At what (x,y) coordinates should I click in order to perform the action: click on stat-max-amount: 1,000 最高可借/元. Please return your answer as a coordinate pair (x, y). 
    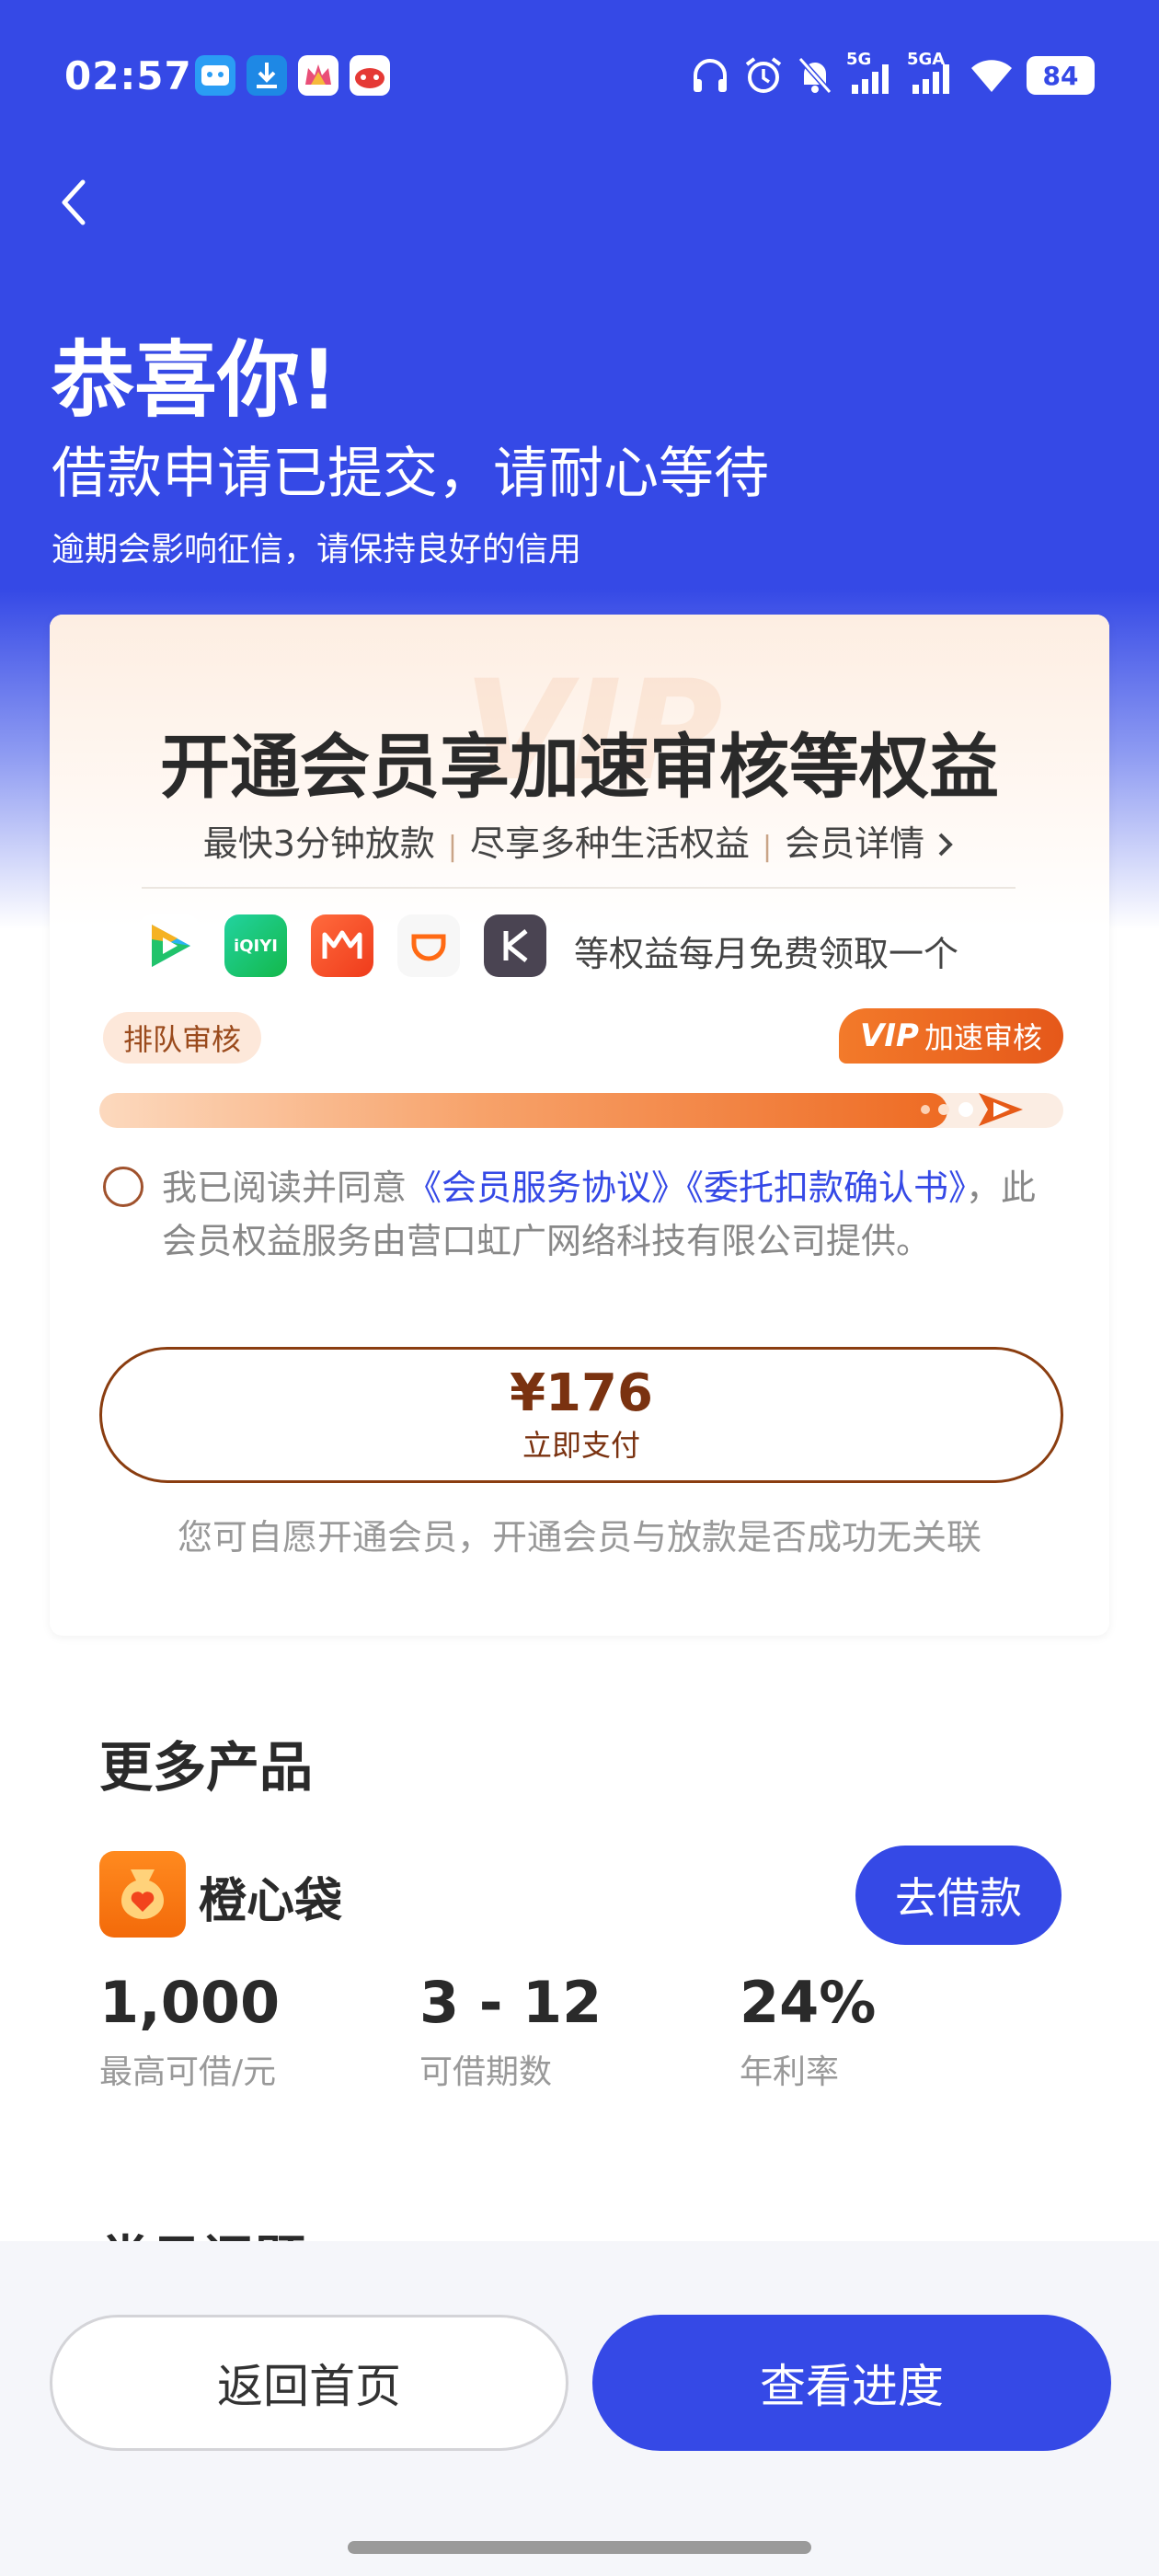
    Looking at the image, I should click on (189, 2031).